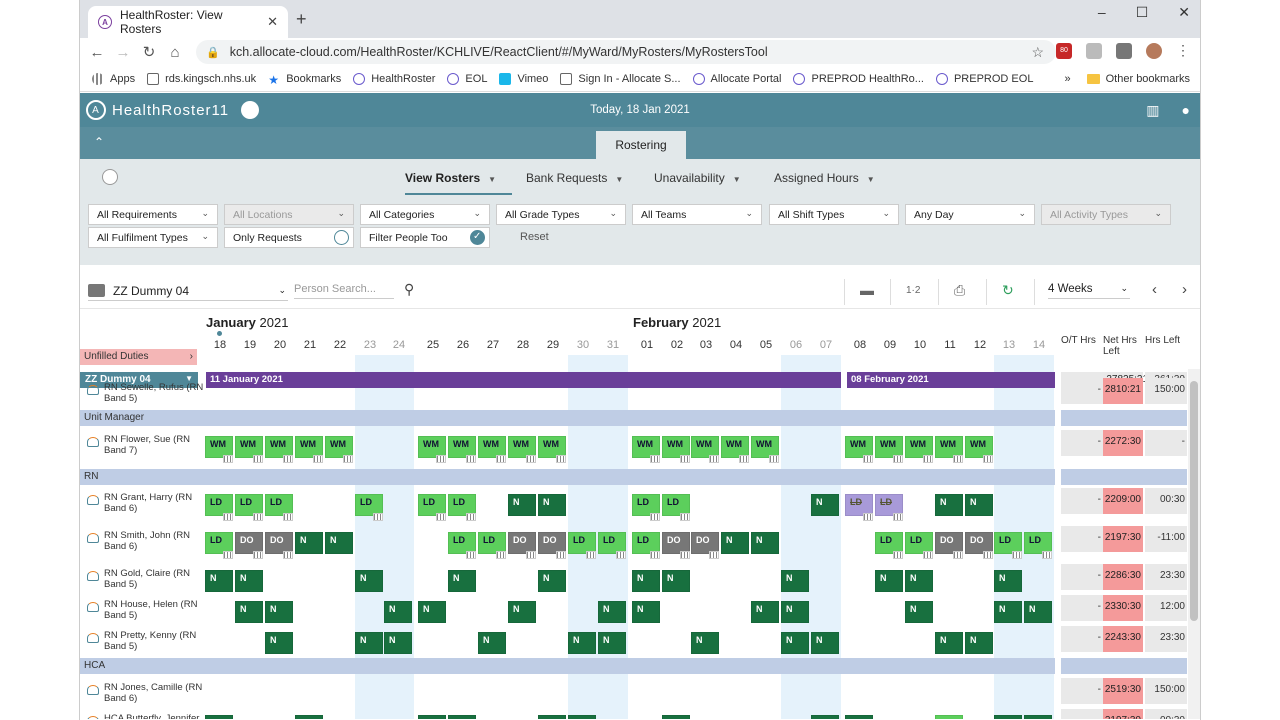 The image size is (1280, 720). Describe the element at coordinates (341, 237) in the screenshot. I see `toggle-off-icon` at that location.